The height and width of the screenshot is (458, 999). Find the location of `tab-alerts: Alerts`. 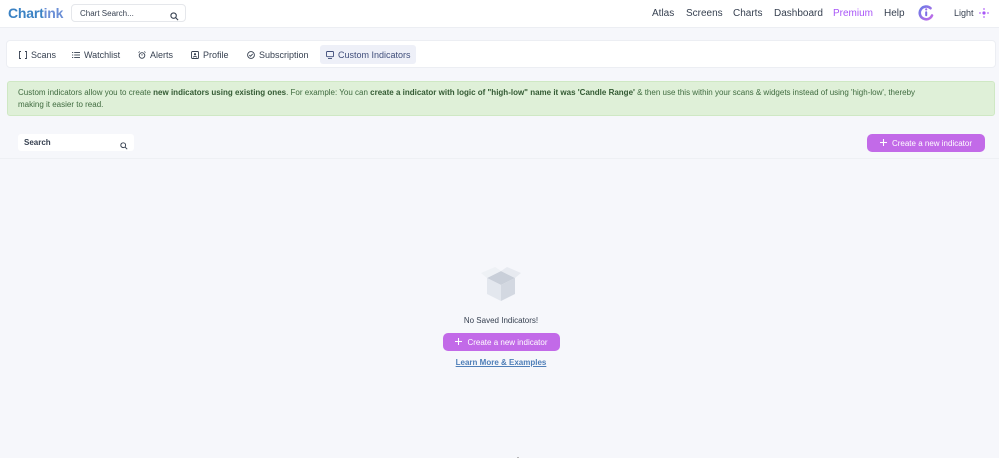

tab-alerts: Alerts is located at coordinates (155, 54).